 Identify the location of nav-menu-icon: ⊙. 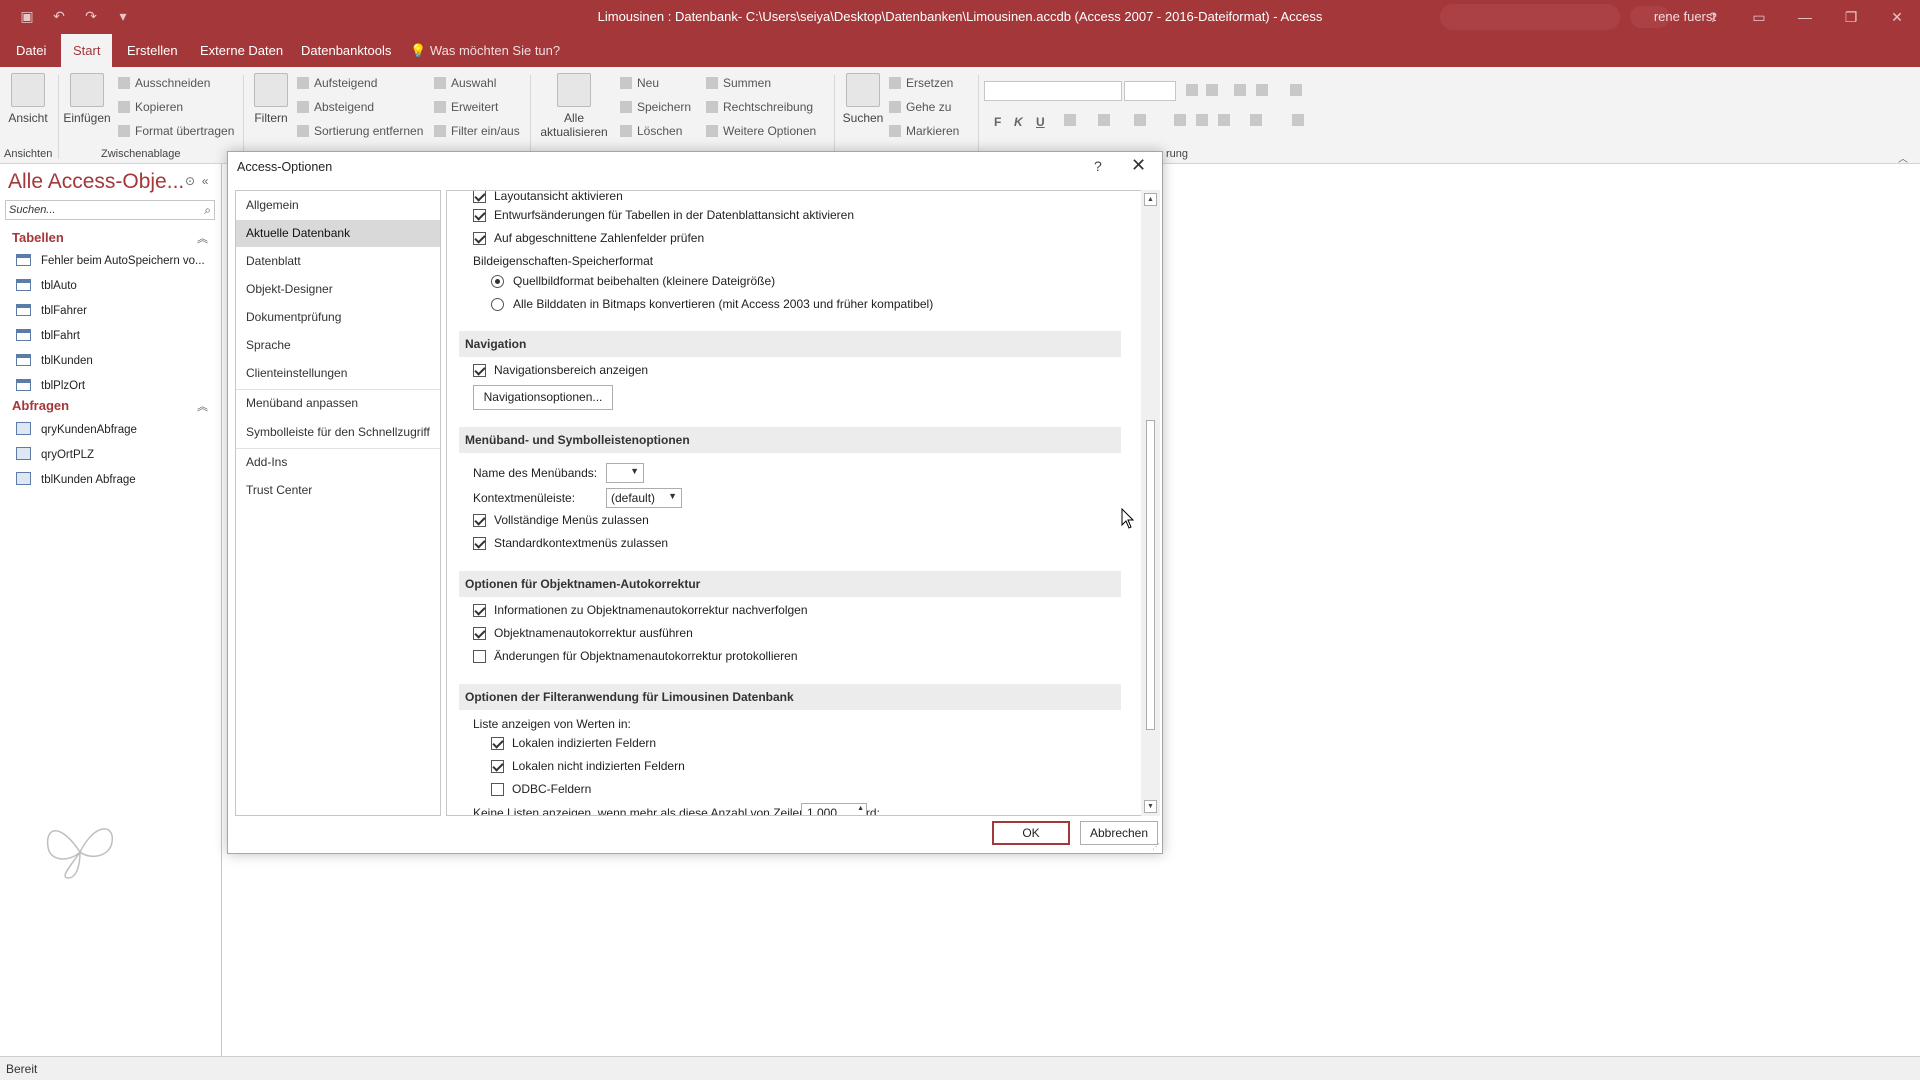
(190, 181).